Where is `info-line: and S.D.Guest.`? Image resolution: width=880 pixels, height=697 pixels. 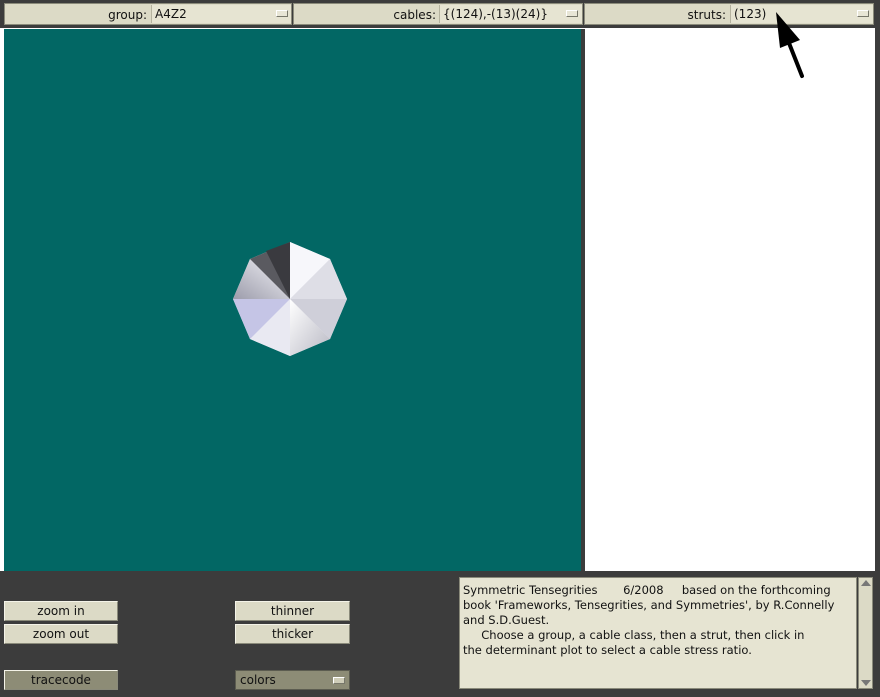
info-line: and S.D.Guest. is located at coordinates (506, 620).